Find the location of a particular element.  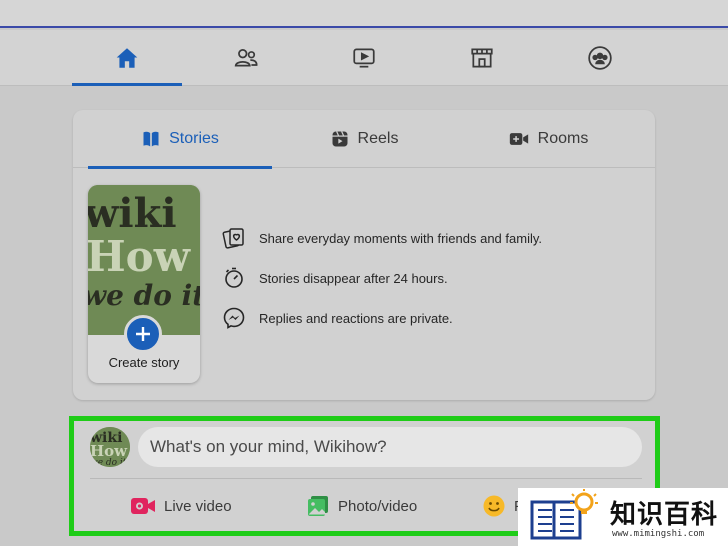

messenger-icon is located at coordinates (234, 318).